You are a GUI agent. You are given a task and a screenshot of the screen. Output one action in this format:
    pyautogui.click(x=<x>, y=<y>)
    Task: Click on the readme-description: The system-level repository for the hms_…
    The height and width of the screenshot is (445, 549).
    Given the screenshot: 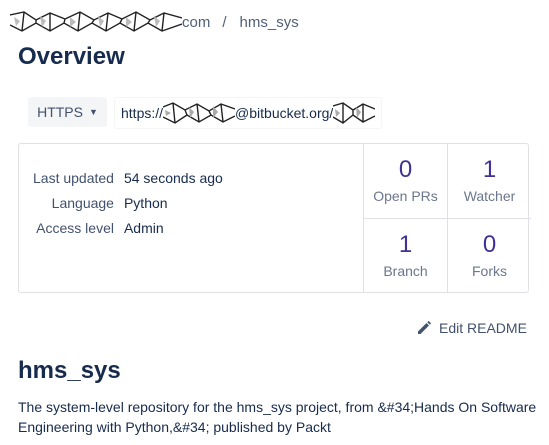 What is the action you would take?
    pyautogui.click(x=277, y=417)
    